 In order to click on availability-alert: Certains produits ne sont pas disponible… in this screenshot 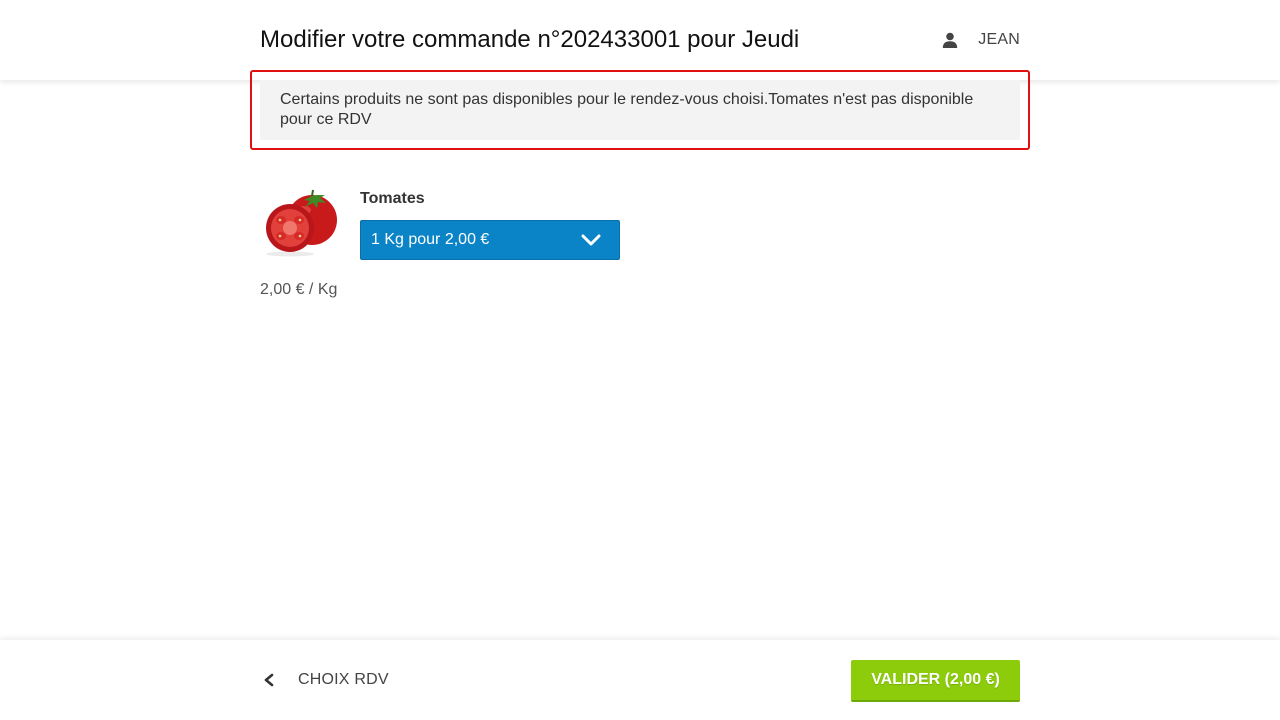, I will do `click(640, 110)`.